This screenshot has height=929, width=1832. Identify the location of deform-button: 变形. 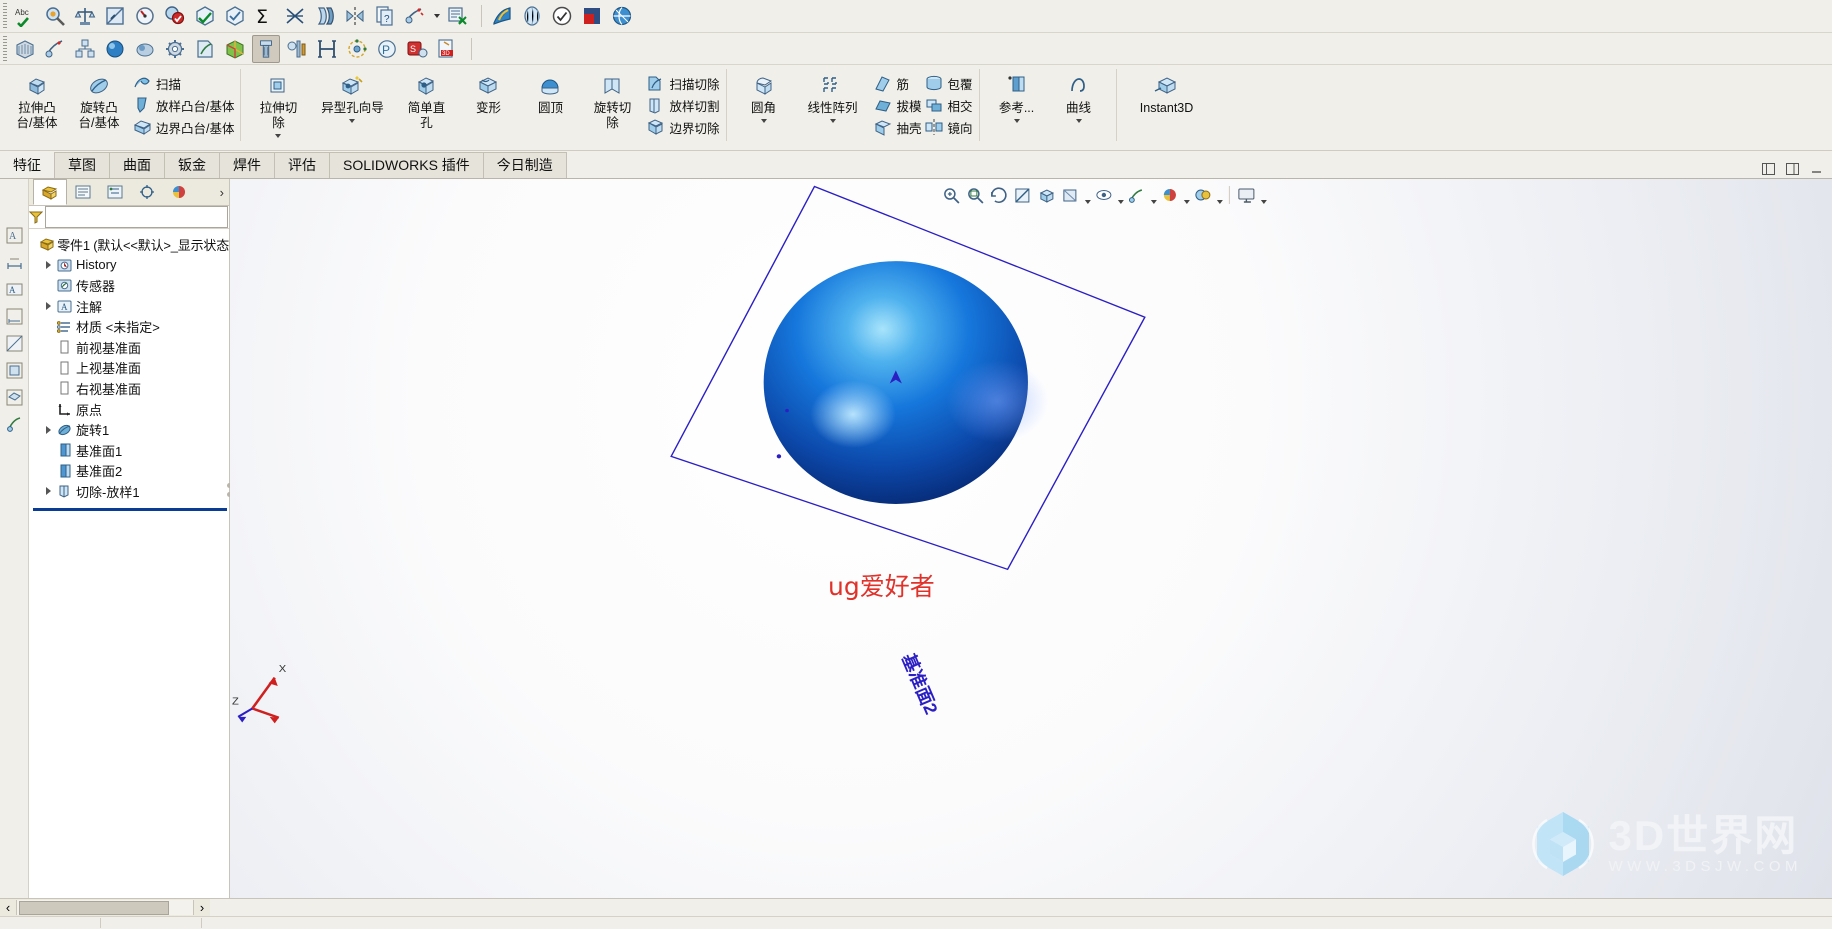
(488, 91).